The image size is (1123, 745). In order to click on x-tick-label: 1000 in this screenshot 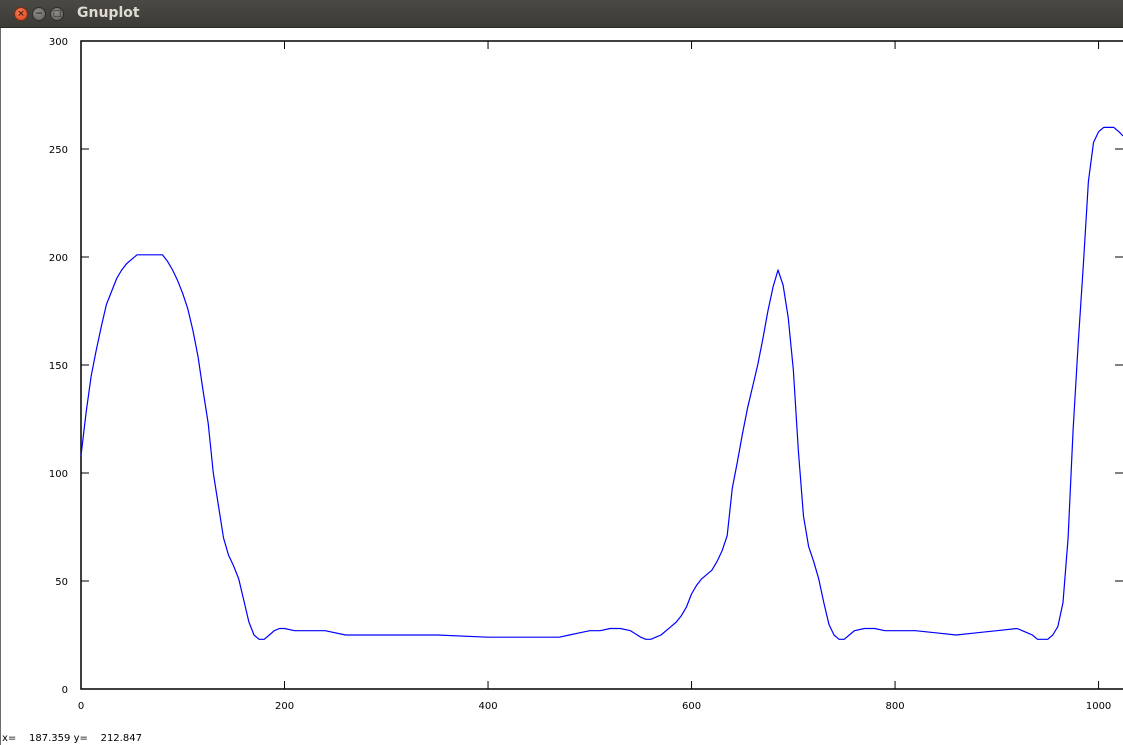, I will do `click(1098, 706)`.